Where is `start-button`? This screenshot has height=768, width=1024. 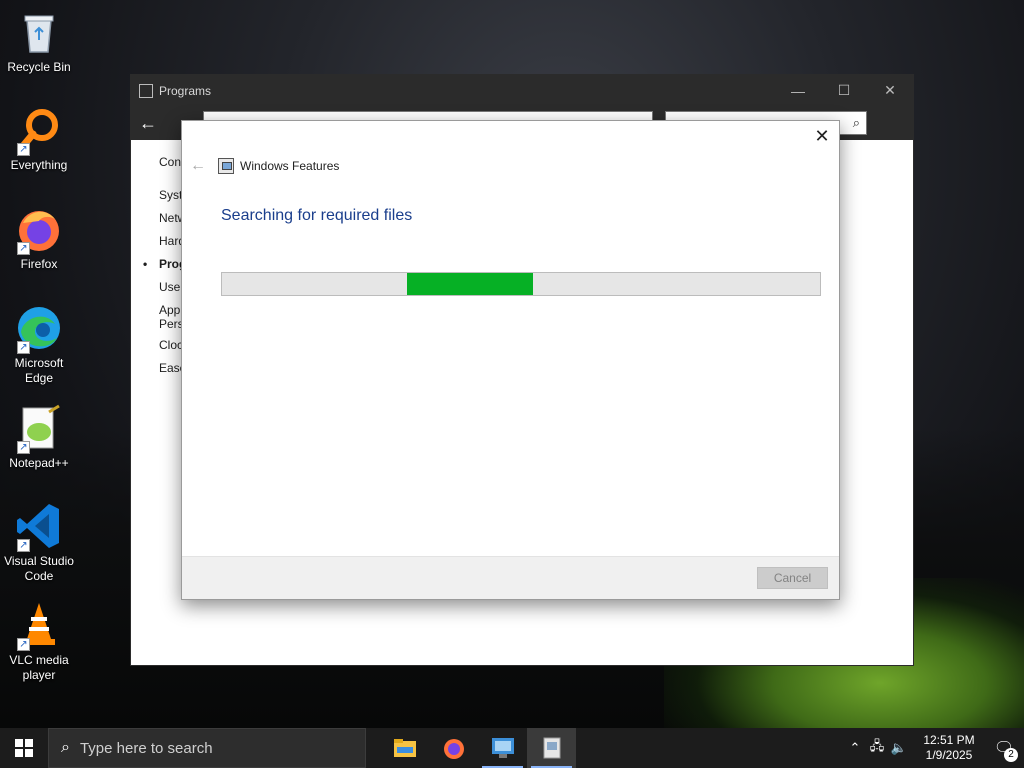
start-button is located at coordinates (24, 748).